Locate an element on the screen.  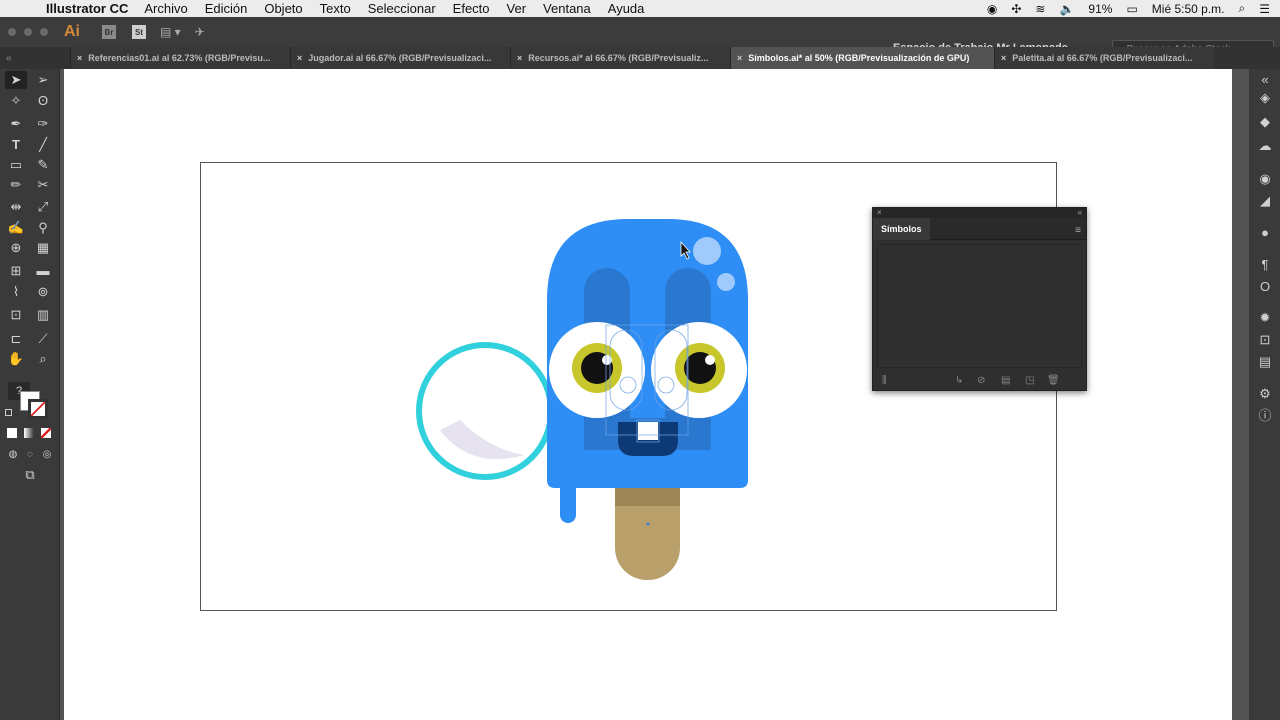
menu-texto: Texto is located at coordinates (335, 8).